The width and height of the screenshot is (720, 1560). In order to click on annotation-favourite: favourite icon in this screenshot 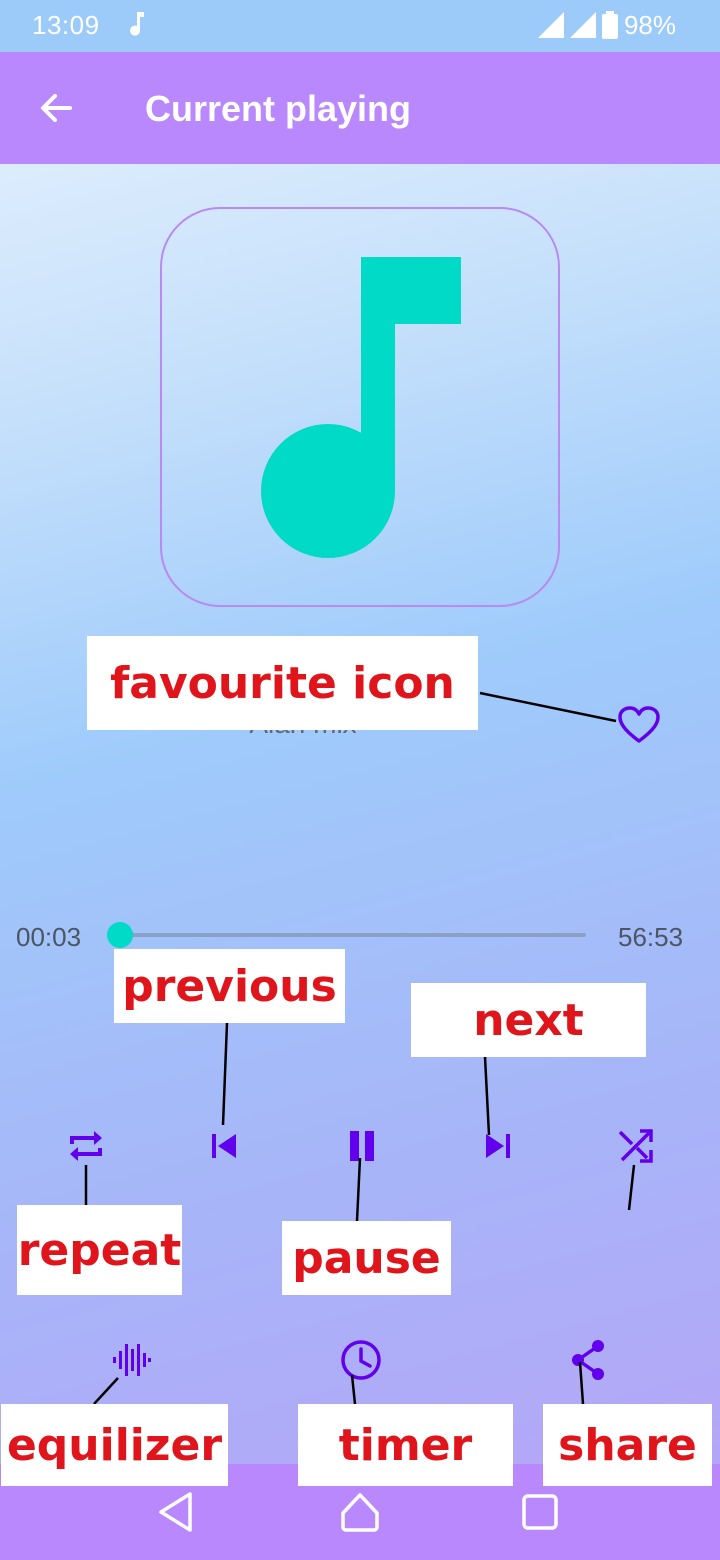, I will do `click(282, 683)`.